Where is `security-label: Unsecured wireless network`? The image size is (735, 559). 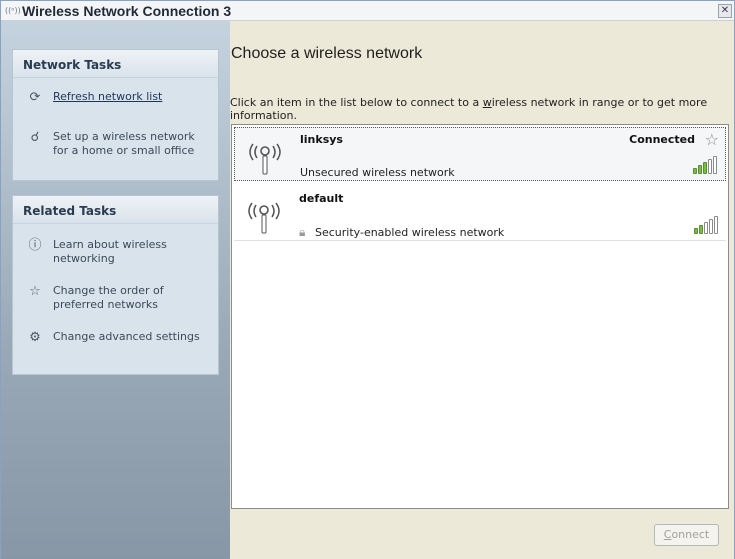 security-label: Unsecured wireless network is located at coordinates (377, 172).